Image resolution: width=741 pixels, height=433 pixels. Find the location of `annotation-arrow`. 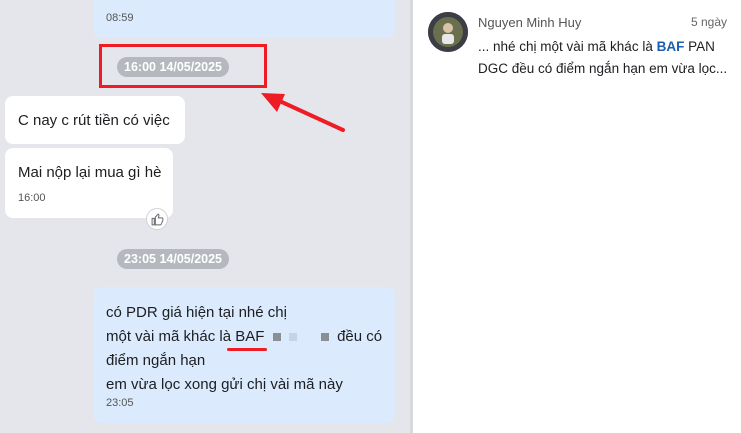

annotation-arrow is located at coordinates (303, 112).